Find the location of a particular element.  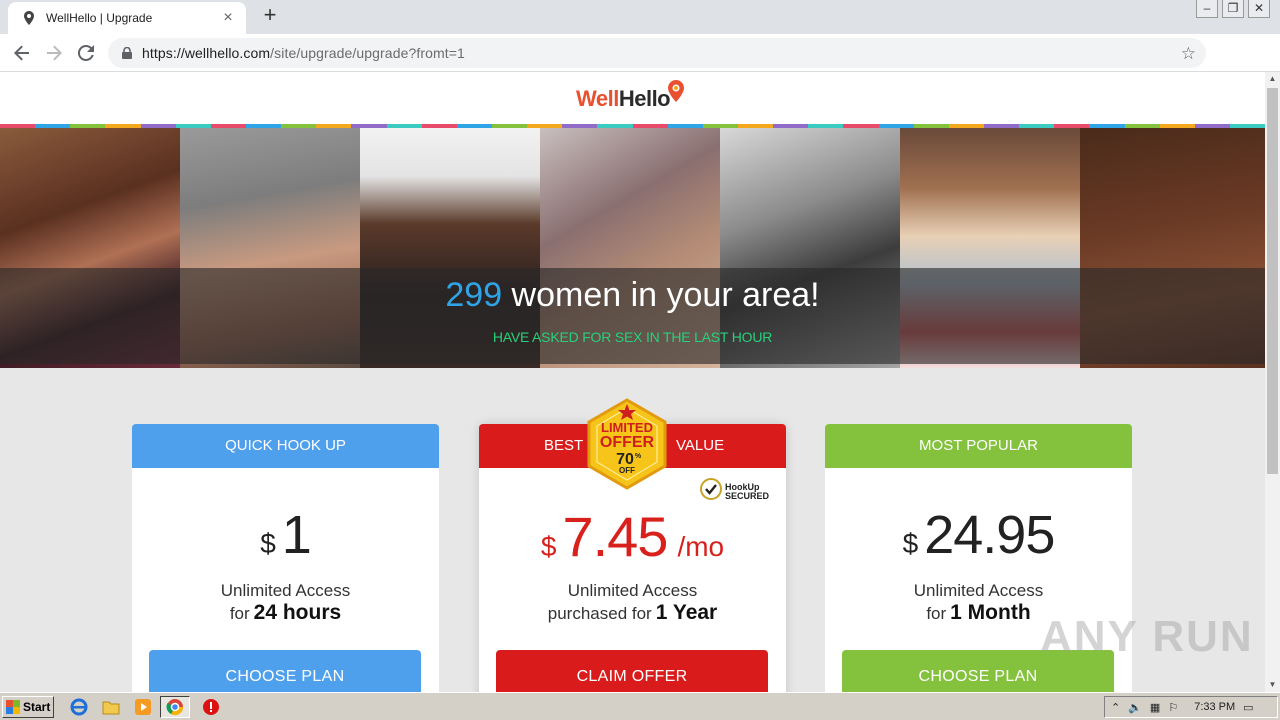

stop-sign-icon is located at coordinates (211, 707).